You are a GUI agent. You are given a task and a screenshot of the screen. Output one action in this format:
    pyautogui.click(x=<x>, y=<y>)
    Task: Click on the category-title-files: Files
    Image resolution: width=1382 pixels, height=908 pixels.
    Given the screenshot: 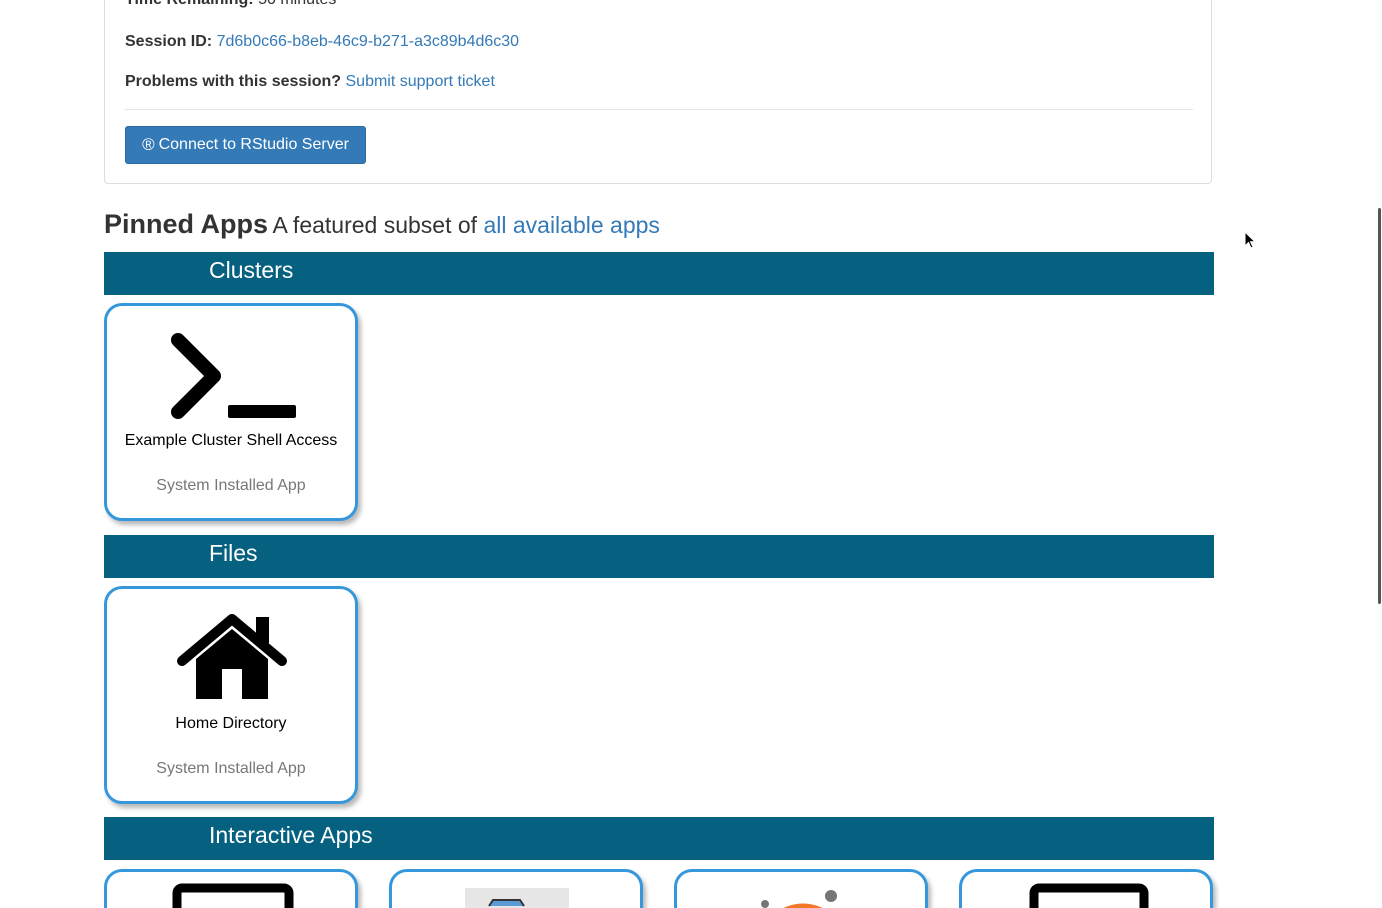 What is the action you would take?
    pyautogui.click(x=233, y=553)
    